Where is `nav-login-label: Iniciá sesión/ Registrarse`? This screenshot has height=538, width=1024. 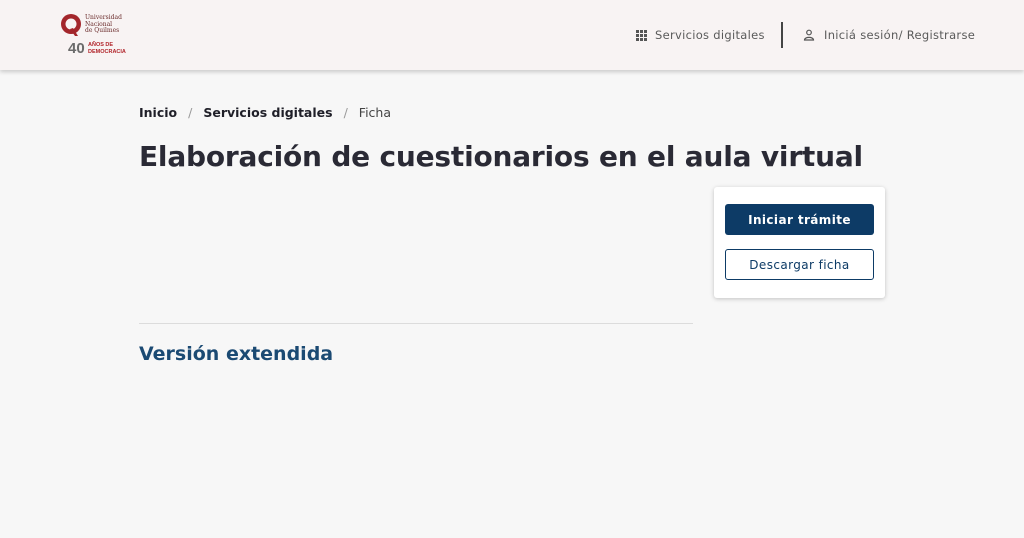 nav-login-label: Iniciá sesión/ Registrarse is located at coordinates (900, 35).